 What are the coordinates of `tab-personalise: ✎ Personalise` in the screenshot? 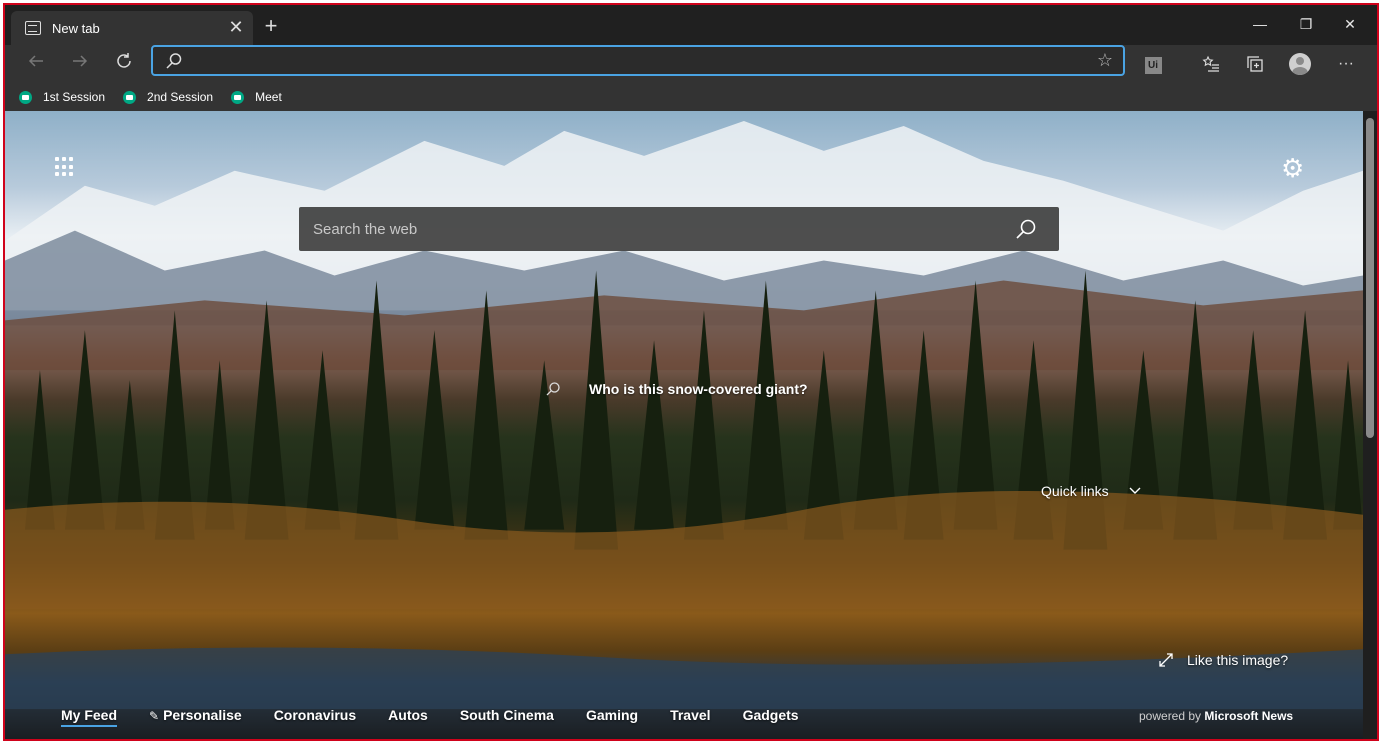 It's located at (195, 715).